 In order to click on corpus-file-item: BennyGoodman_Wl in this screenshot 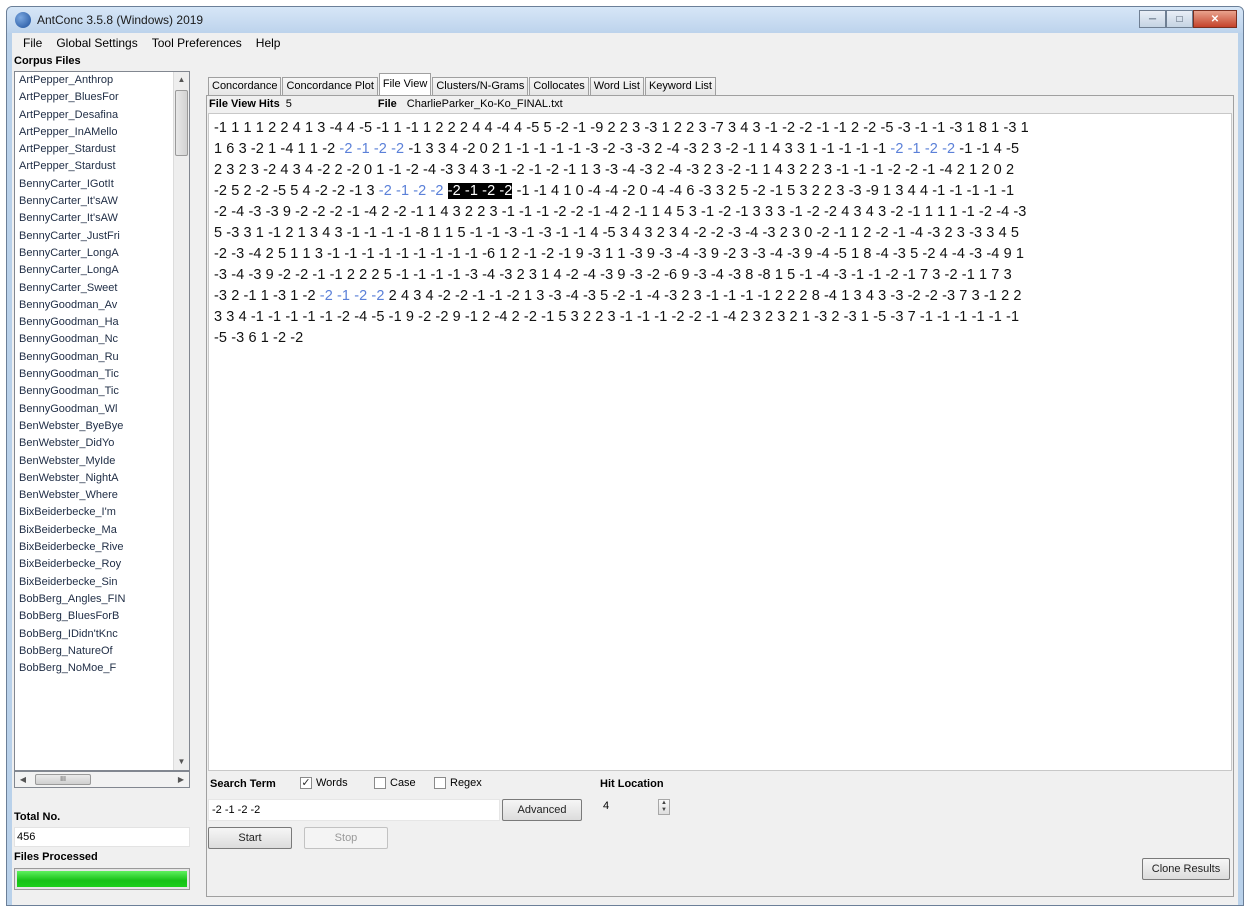, I will do `click(94, 409)`.